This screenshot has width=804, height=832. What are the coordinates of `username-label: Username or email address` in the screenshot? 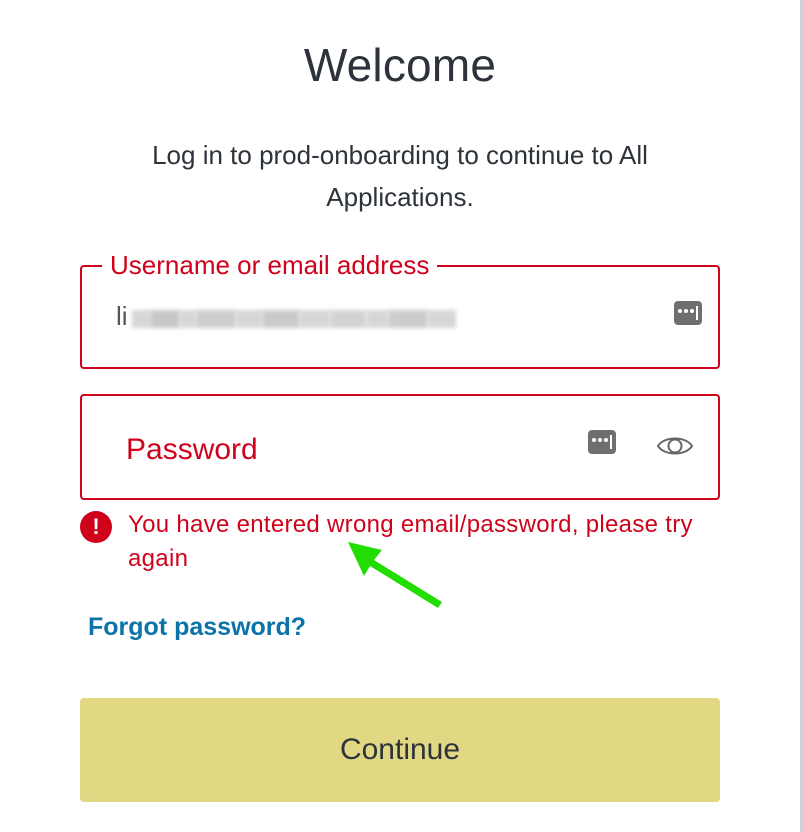 It's located at (270, 265).